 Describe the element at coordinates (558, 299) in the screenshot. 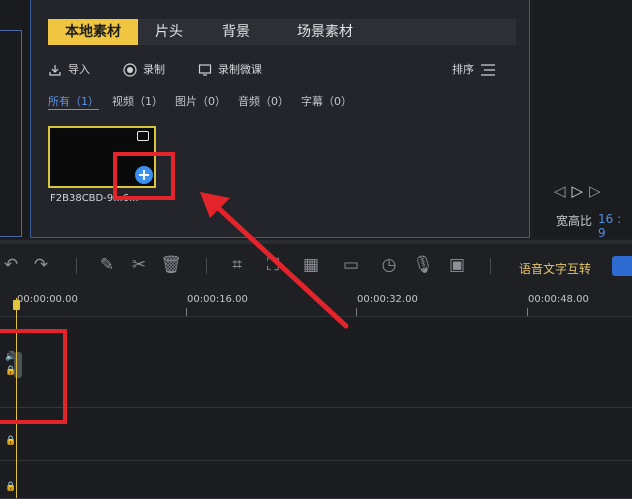

I see `ruler-label: 00:00:48.00` at that location.